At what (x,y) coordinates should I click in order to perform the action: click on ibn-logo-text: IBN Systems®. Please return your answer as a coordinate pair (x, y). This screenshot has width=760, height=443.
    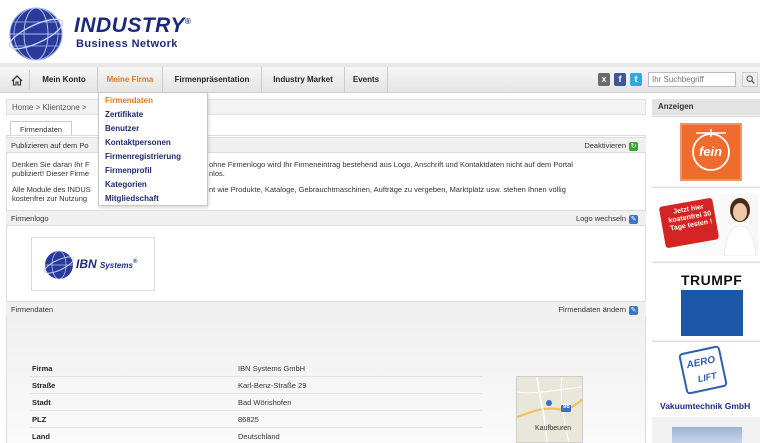
    Looking at the image, I should click on (107, 264).